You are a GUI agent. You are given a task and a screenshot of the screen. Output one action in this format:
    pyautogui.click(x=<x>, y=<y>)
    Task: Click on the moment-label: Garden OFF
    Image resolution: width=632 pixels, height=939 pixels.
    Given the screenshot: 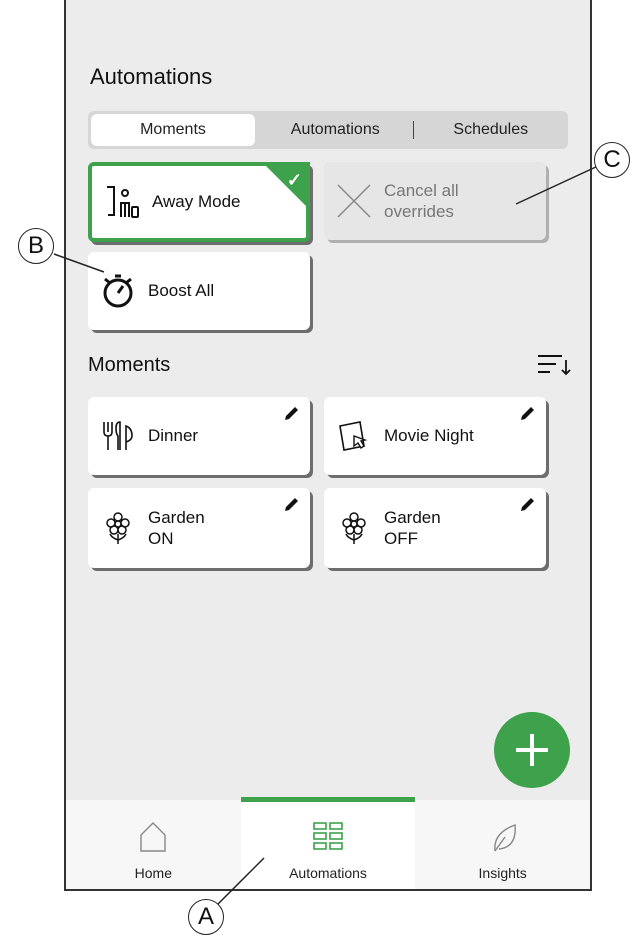 What is the action you would take?
    pyautogui.click(x=412, y=528)
    